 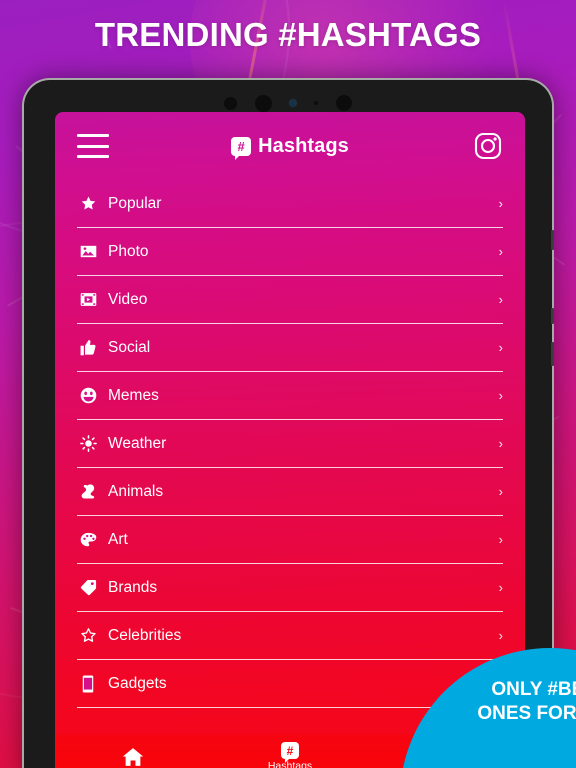 What do you see at coordinates (290, 252) in the screenshot?
I see `list-item-photo: Photo ›` at bounding box center [290, 252].